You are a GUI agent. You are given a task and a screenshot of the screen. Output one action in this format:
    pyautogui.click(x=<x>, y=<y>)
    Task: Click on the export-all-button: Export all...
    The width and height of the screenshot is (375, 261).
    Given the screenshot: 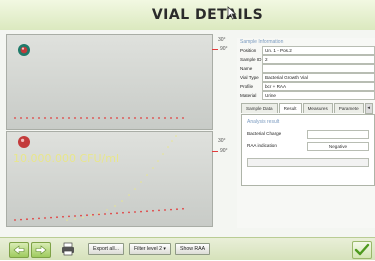 What is the action you would take?
    pyautogui.click(x=106, y=249)
    